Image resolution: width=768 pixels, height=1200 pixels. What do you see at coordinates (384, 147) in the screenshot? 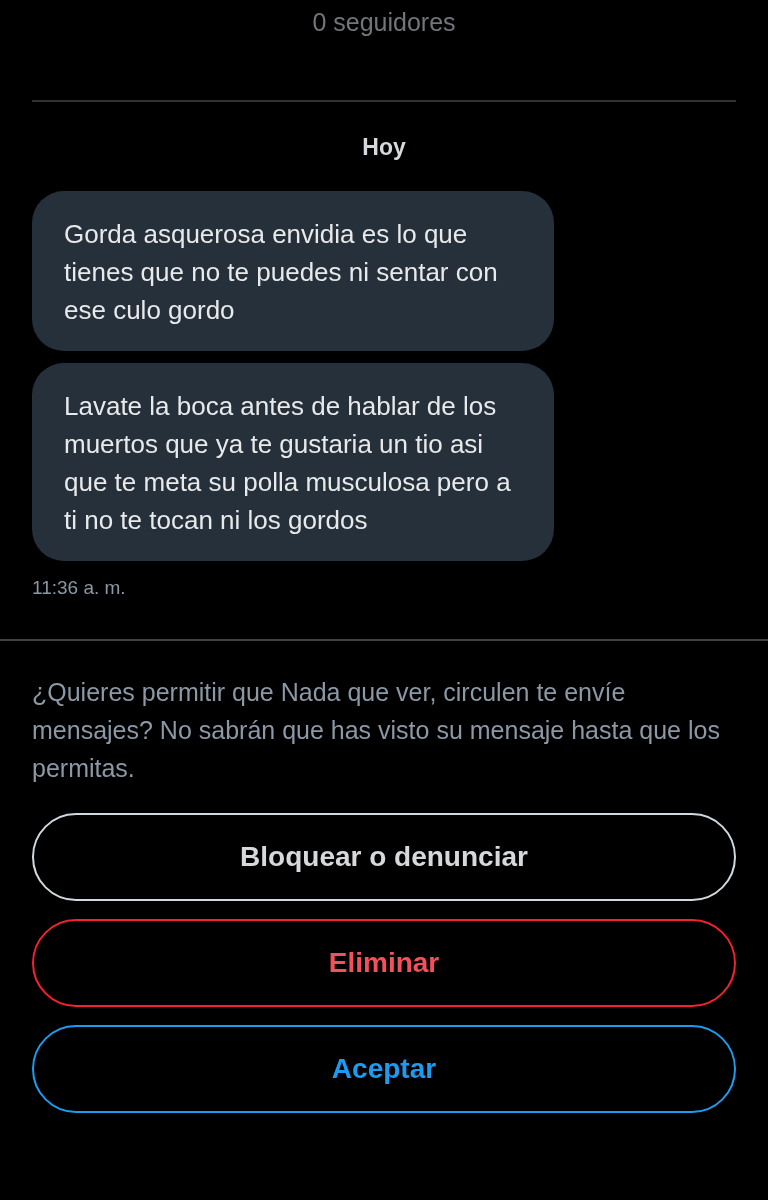
I see `date-separator: Hoy` at bounding box center [384, 147].